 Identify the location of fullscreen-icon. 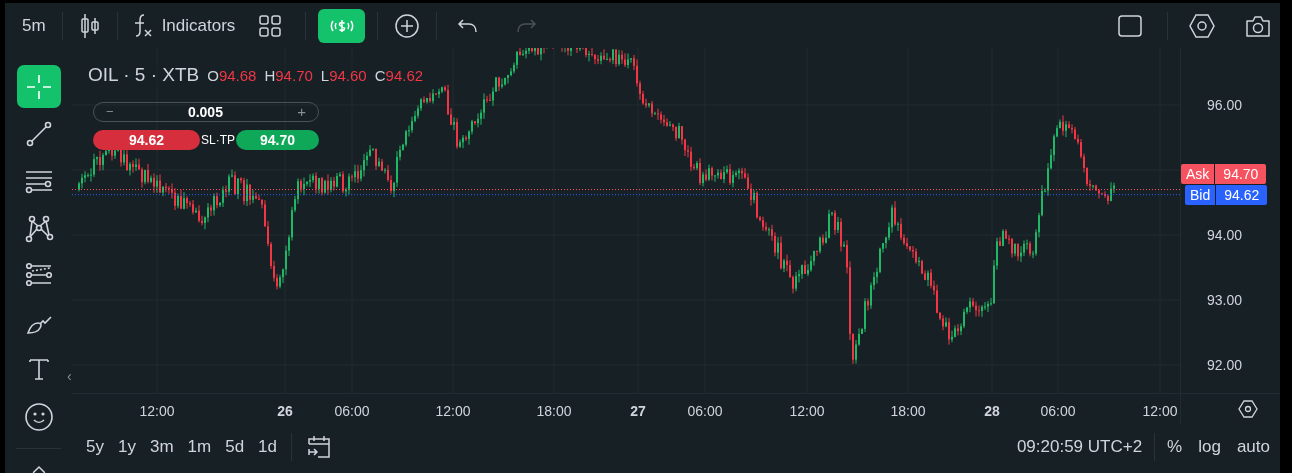
(1130, 25).